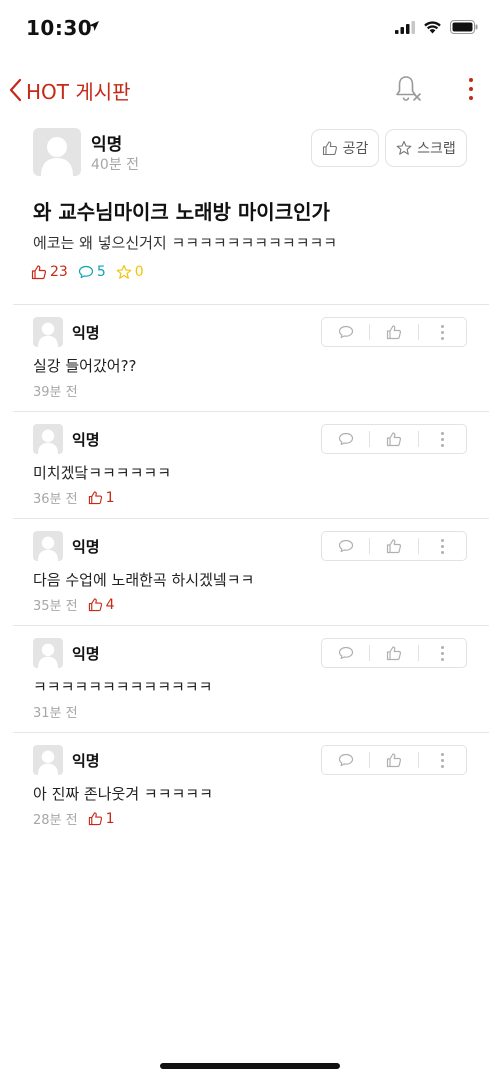 Image resolution: width=500 pixels, height=1082 pixels. I want to click on scrap-button-label: 스크랩, so click(436, 149).